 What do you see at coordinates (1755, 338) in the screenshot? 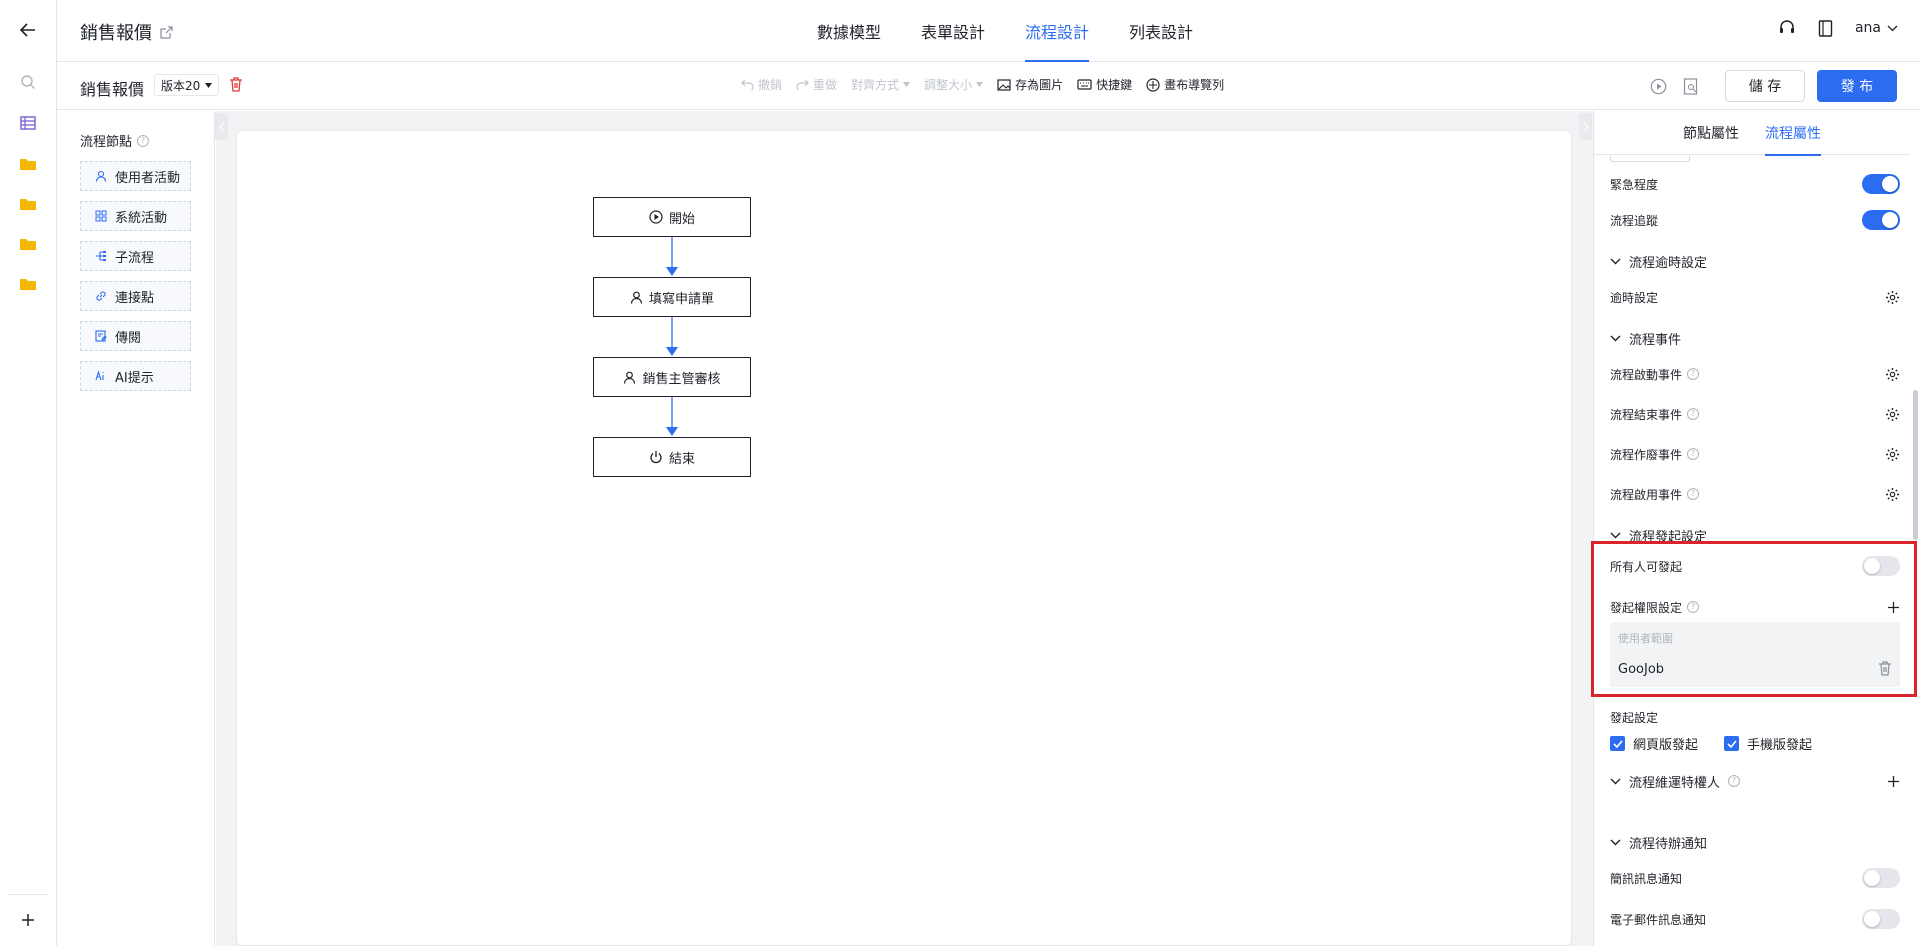
I see `events-section-header: 流程事件` at bounding box center [1755, 338].